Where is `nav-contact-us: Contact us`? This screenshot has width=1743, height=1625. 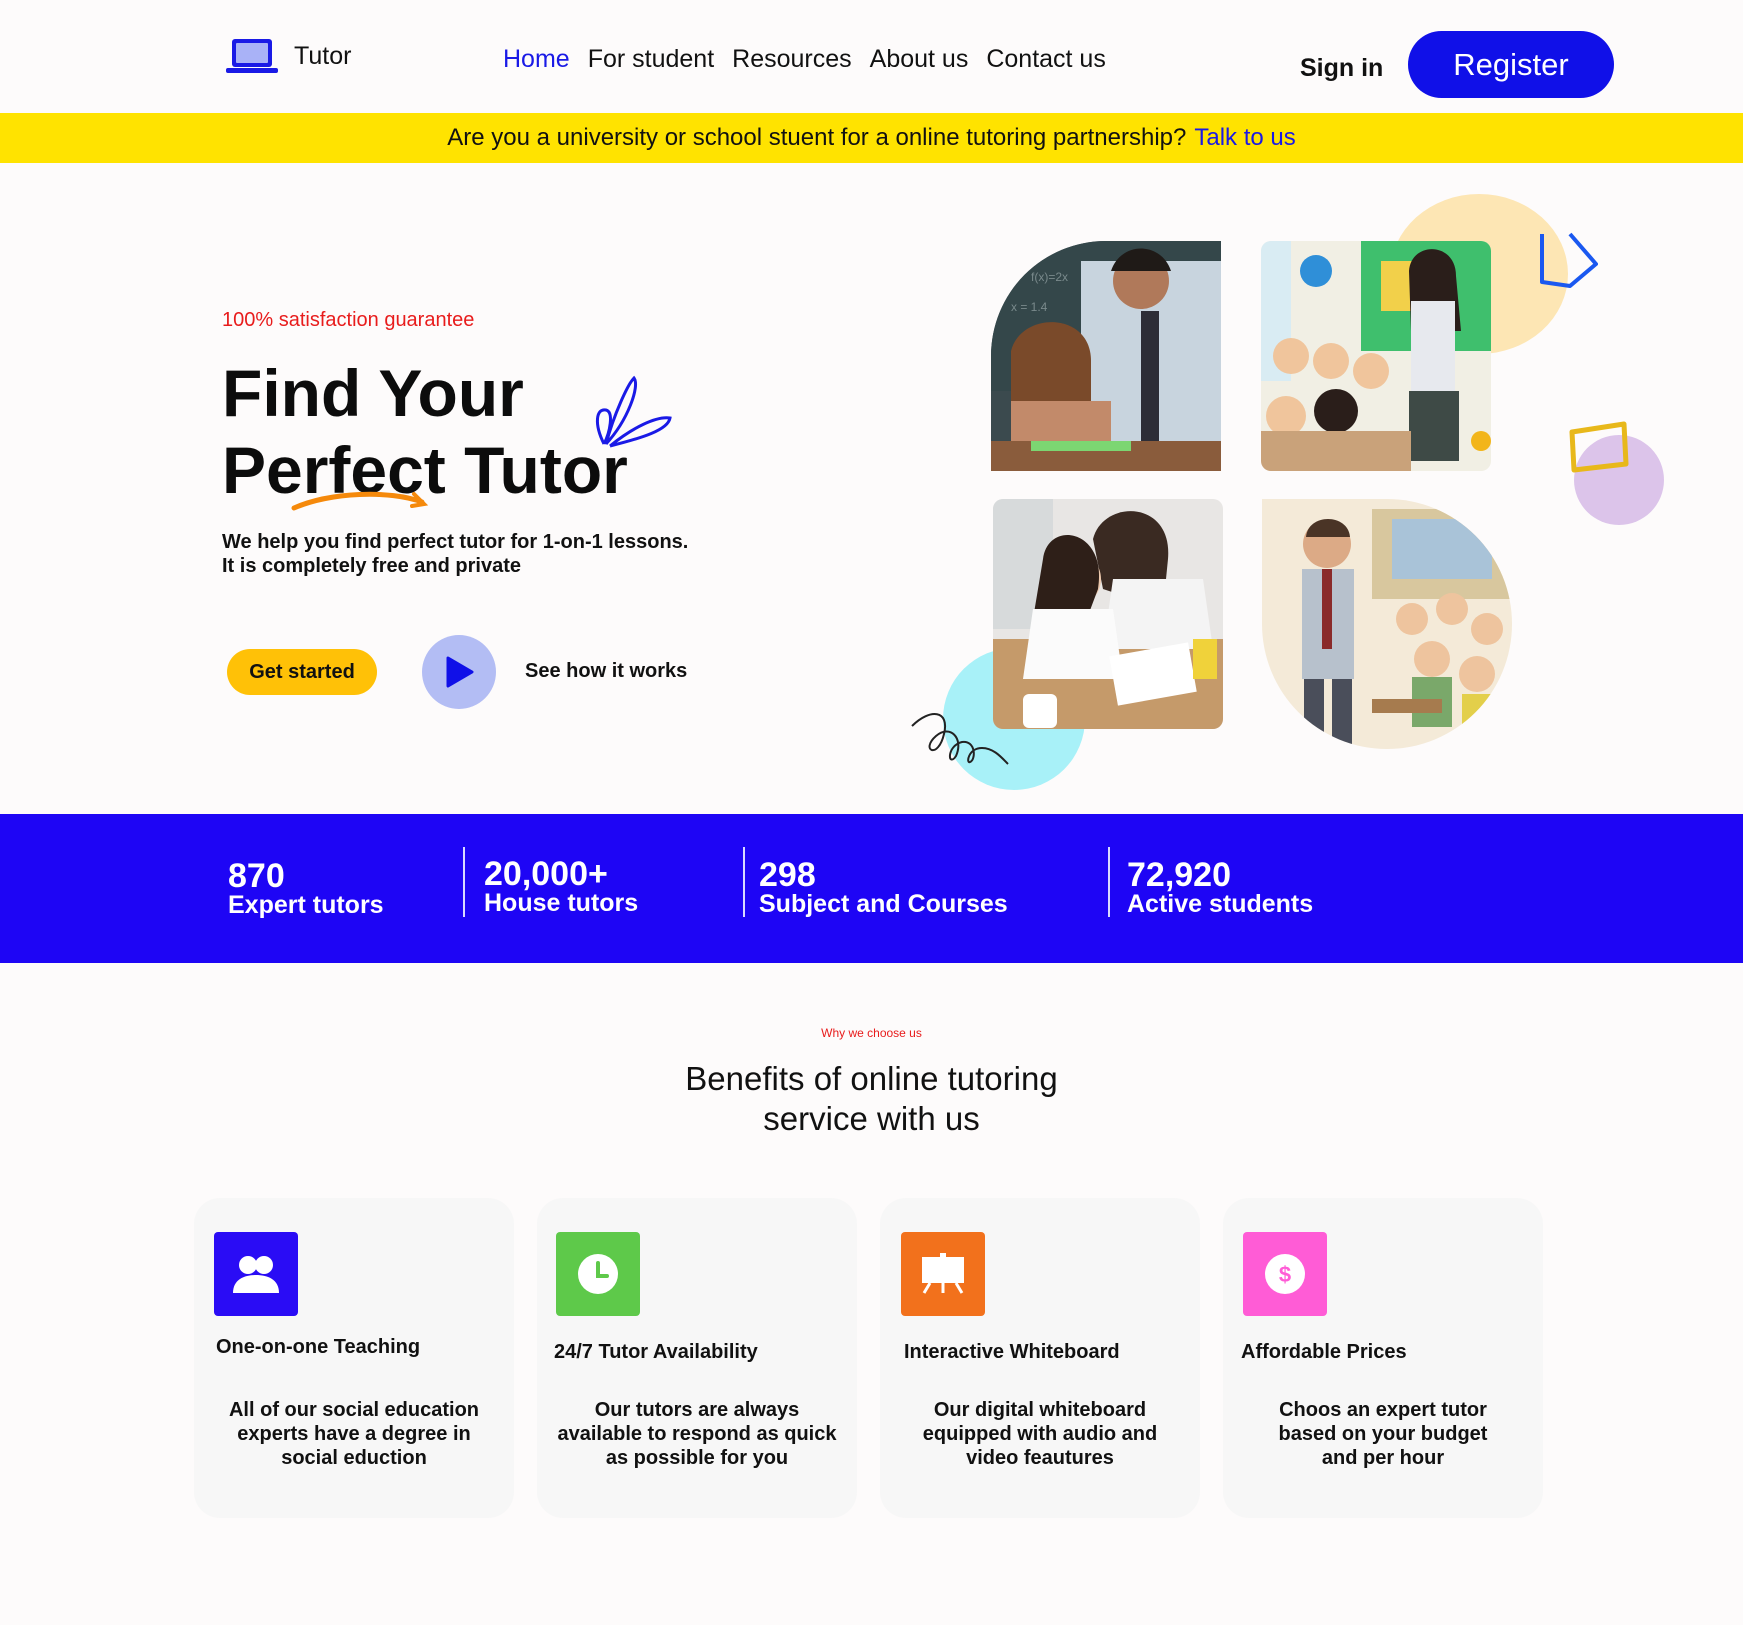
nav-contact-us: Contact us is located at coordinates (1046, 59).